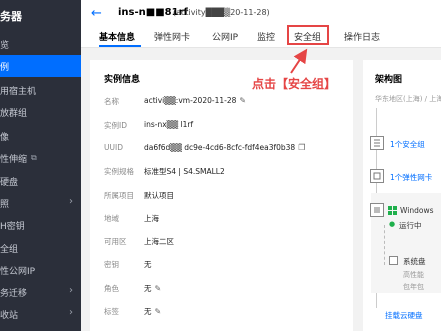 This screenshot has height=331, width=441. Describe the element at coordinates (148, 288) in the screenshot. I see `role-value: 无` at that location.